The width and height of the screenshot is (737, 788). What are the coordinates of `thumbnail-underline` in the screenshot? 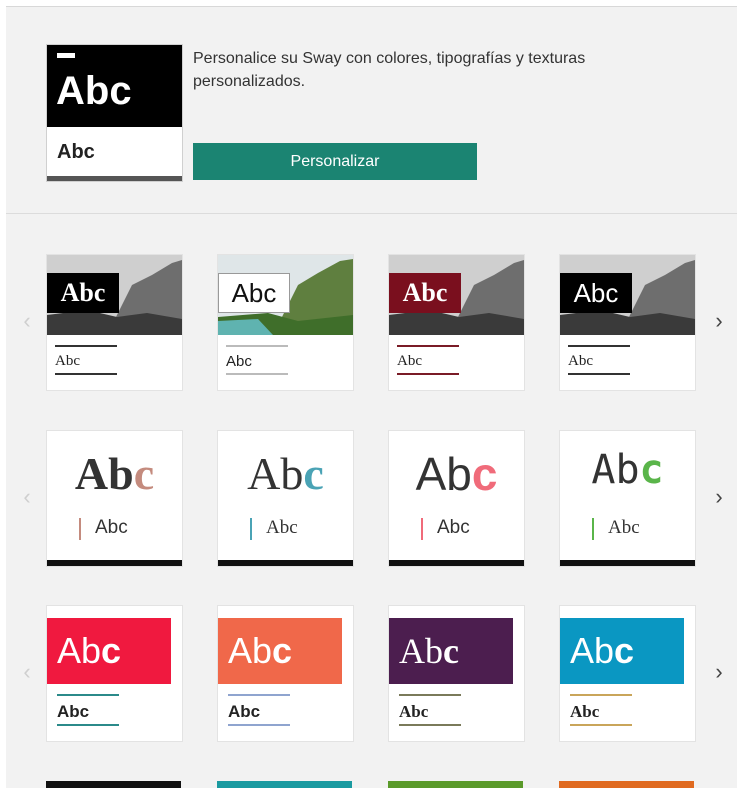 It's located at (114, 178).